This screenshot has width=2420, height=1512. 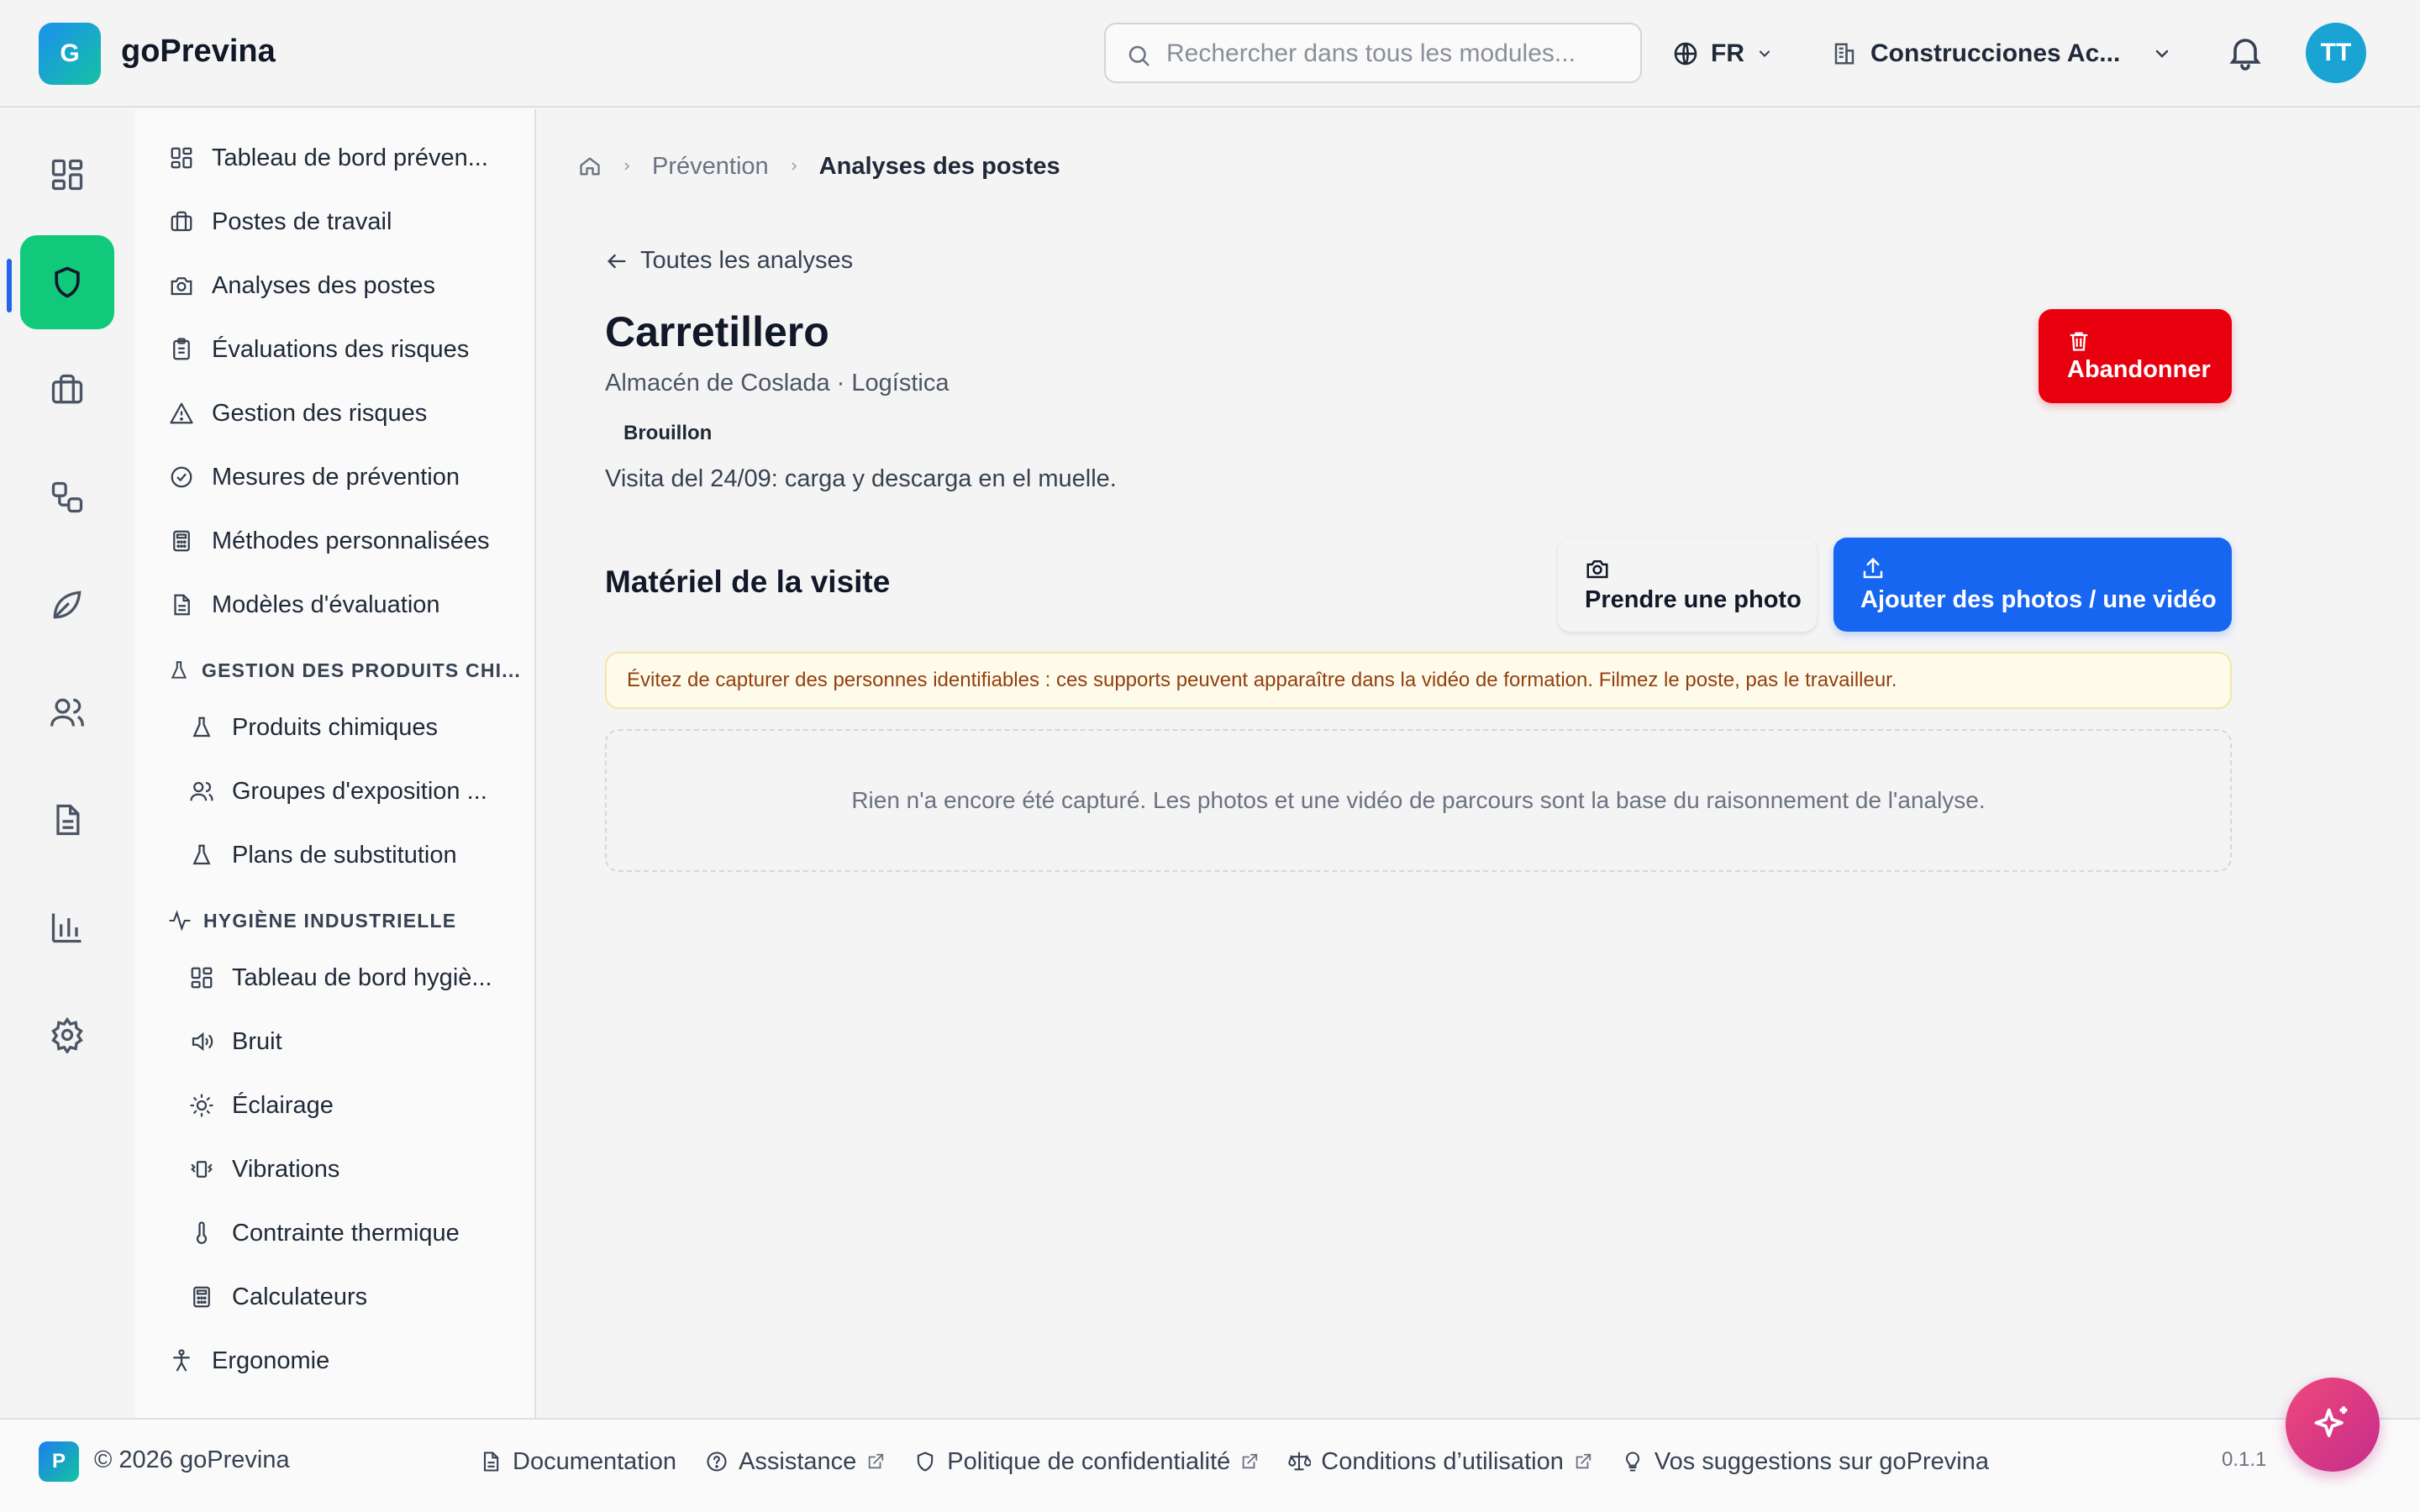 I want to click on flask-icon, so click(x=179, y=670).